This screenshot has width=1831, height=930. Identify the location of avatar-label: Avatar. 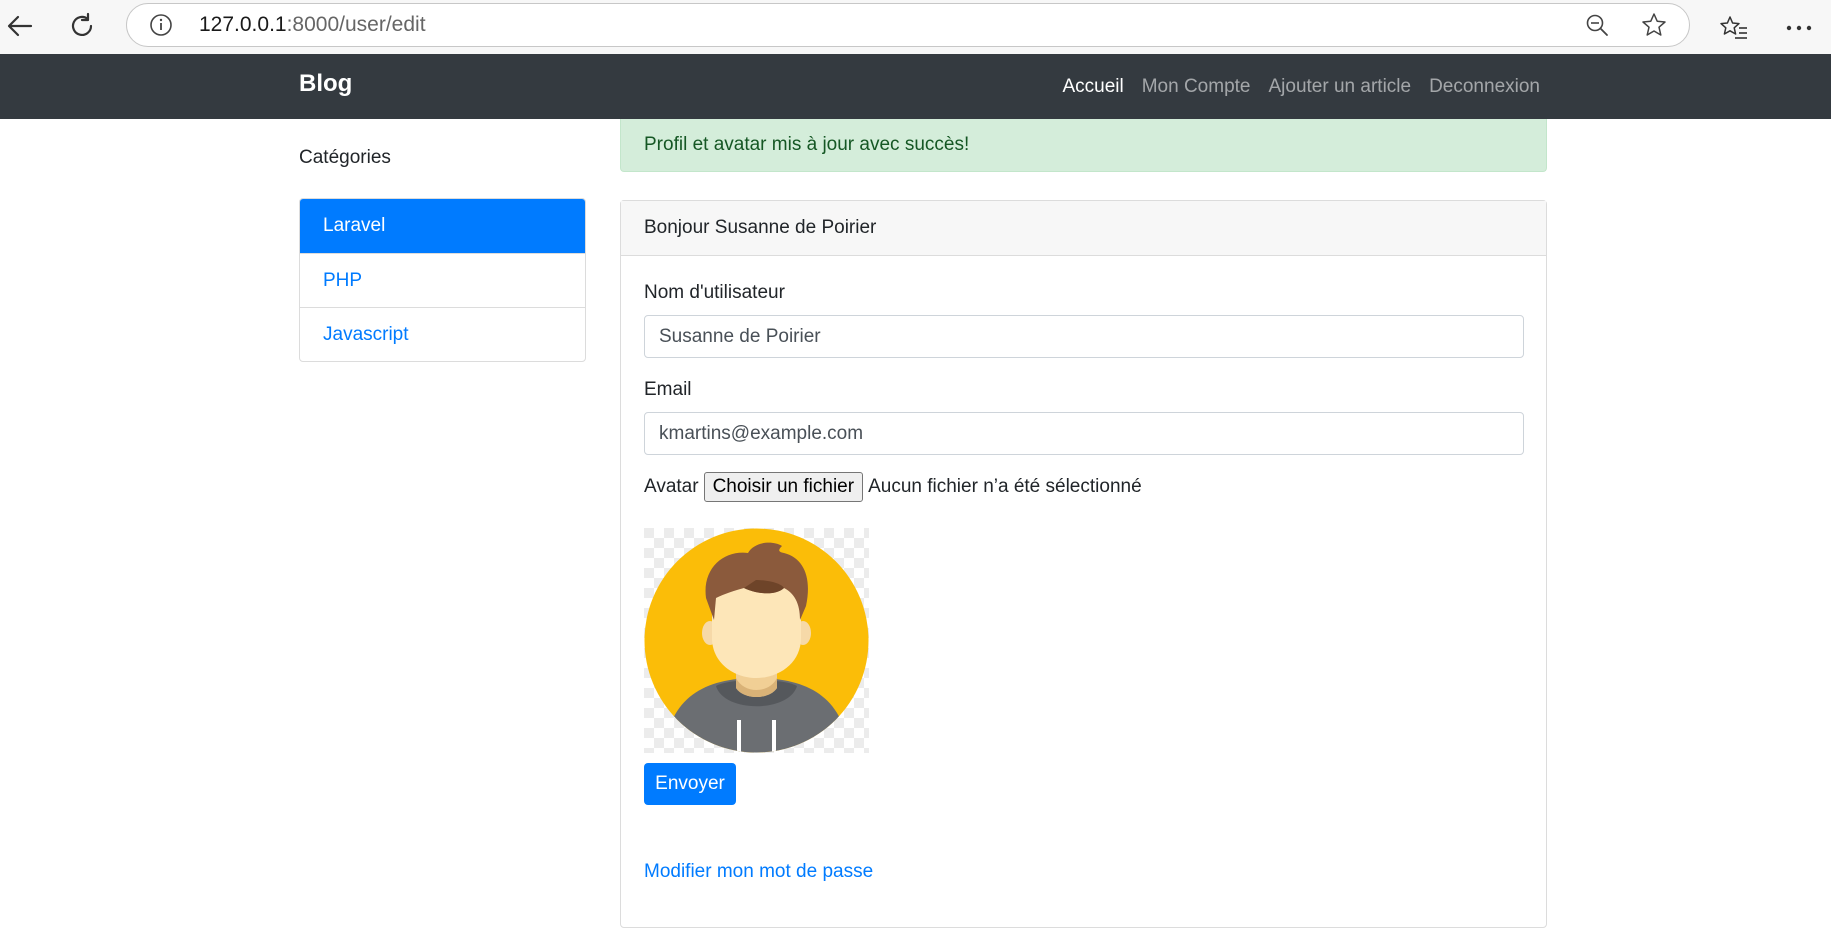
(671, 486).